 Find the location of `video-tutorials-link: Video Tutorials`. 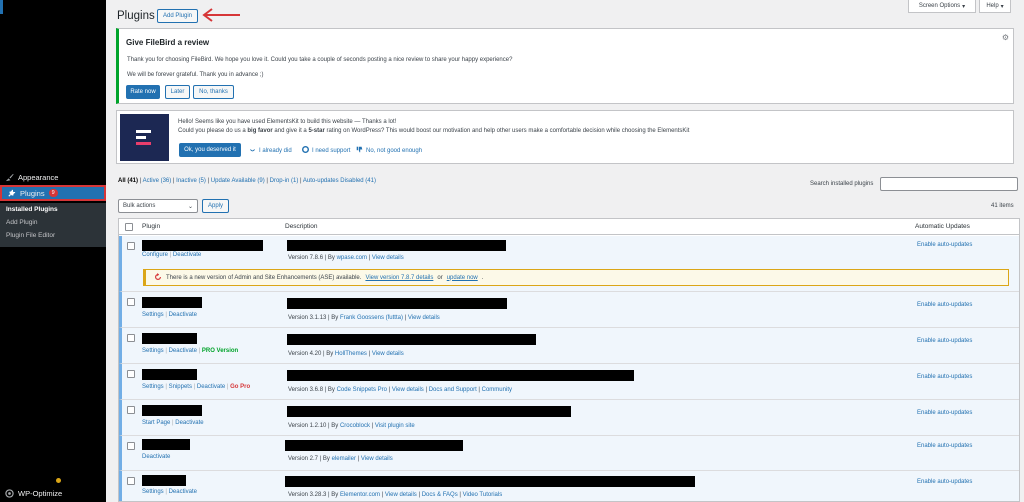

video-tutorials-link: Video Tutorials is located at coordinates (483, 495).